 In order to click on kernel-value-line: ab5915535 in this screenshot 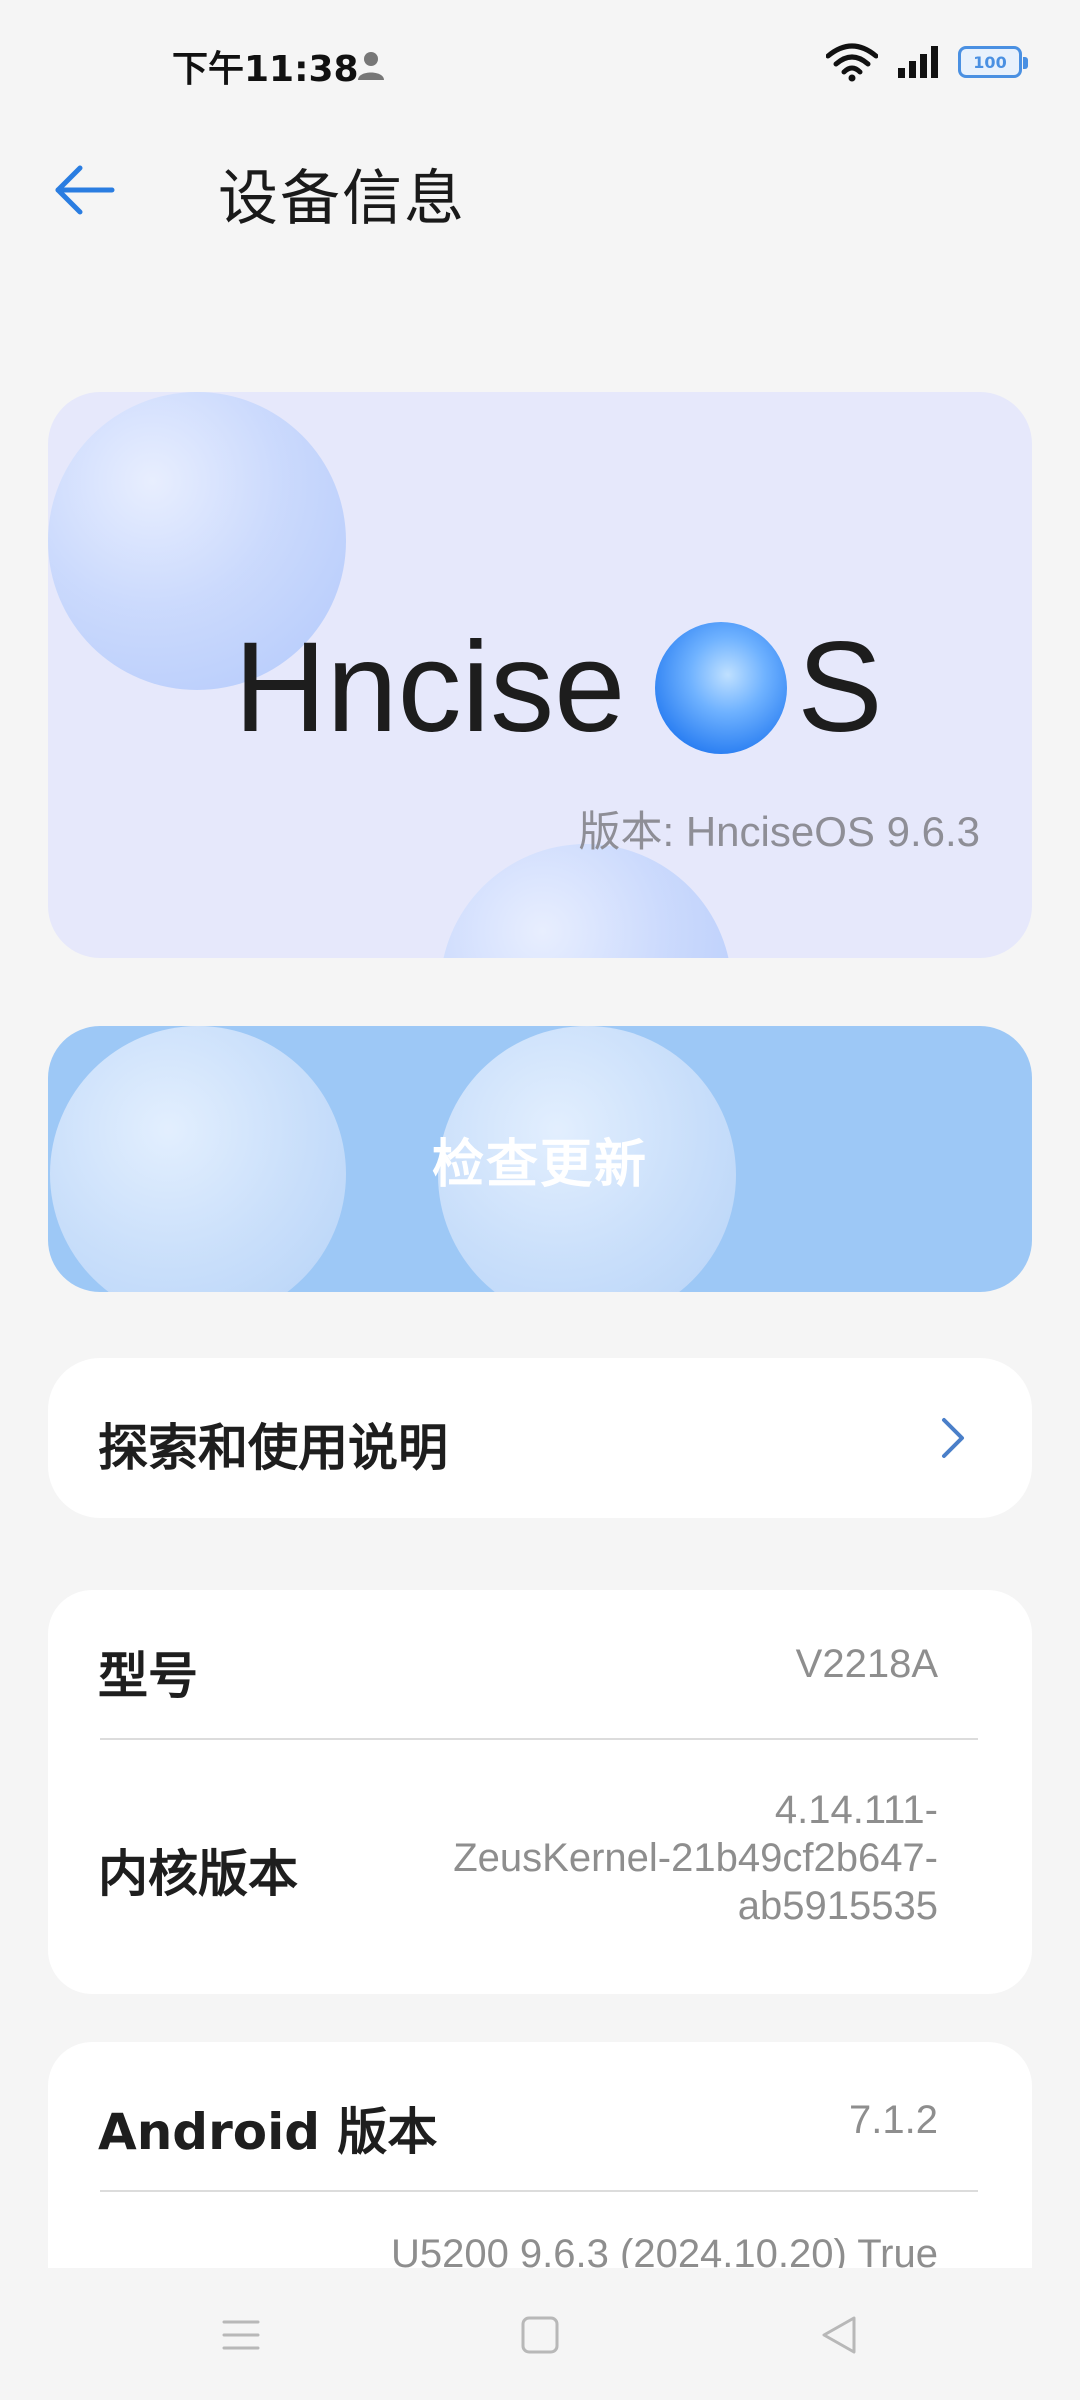, I will do `click(837, 1906)`.